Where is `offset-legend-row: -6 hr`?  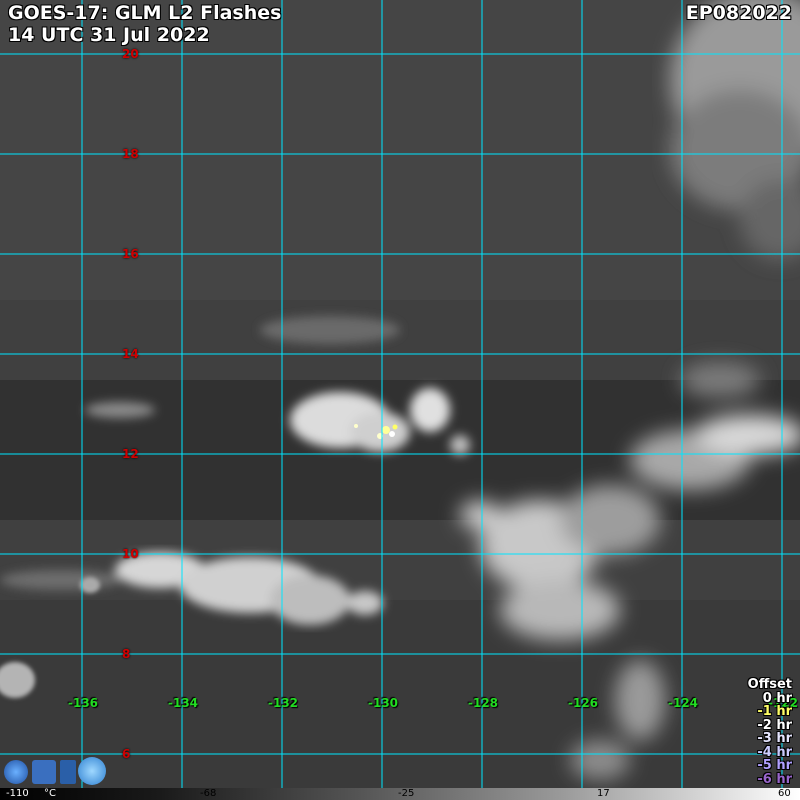 offset-legend-row: -6 hr is located at coordinates (774, 779).